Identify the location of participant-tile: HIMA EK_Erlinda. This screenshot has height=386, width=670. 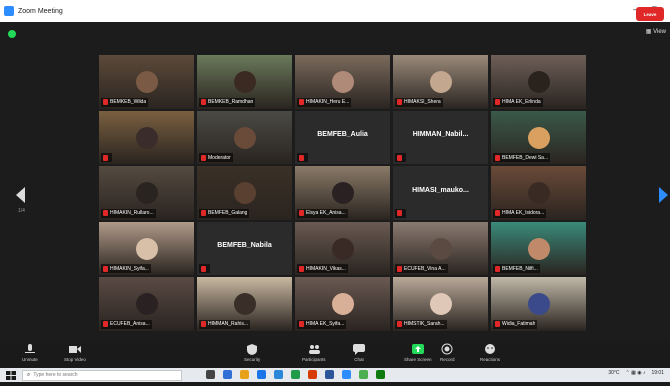
(538, 82).